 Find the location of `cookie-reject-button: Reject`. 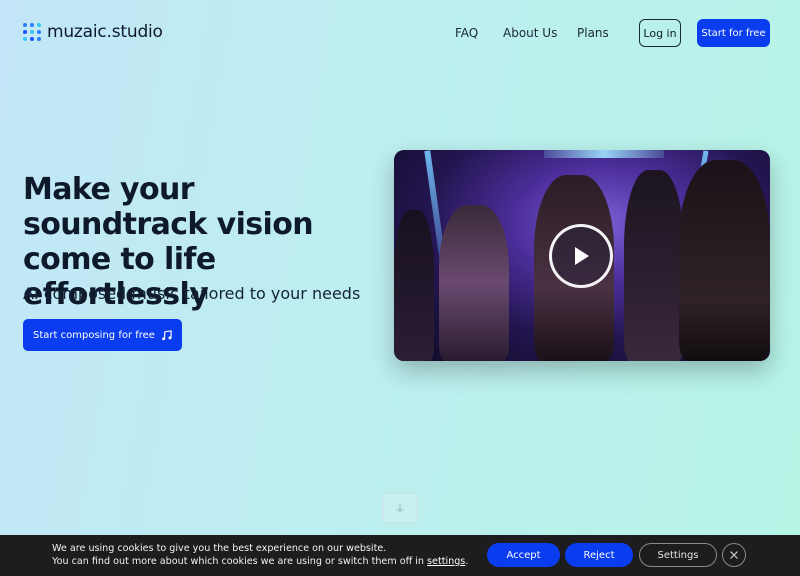

cookie-reject-button: Reject is located at coordinates (599, 555).